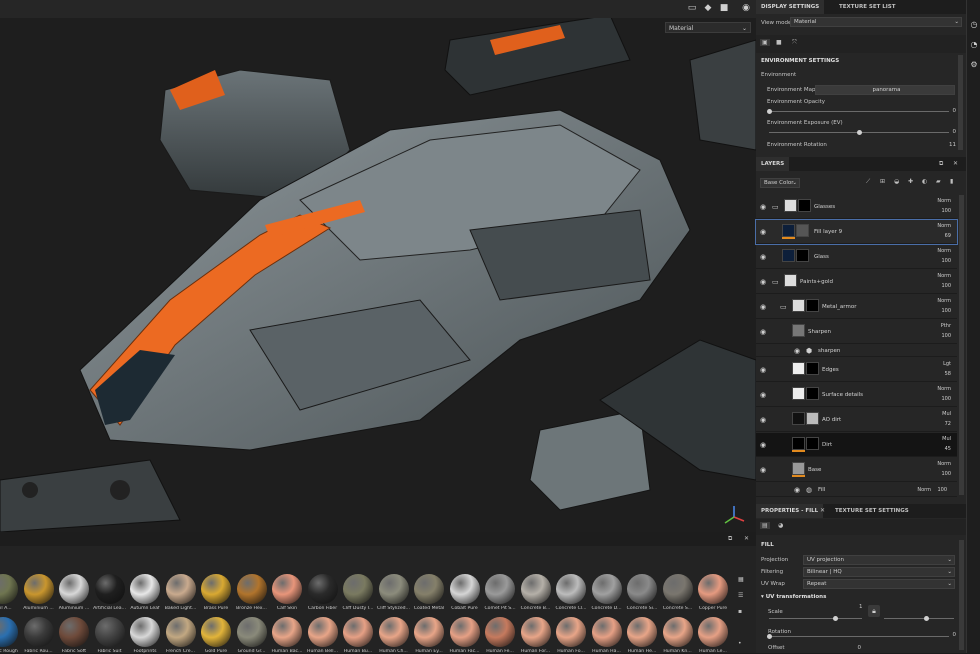  Describe the element at coordinates (876, 22) in the screenshot. I see `view-mode-dropdown: Material ⌄` at that location.